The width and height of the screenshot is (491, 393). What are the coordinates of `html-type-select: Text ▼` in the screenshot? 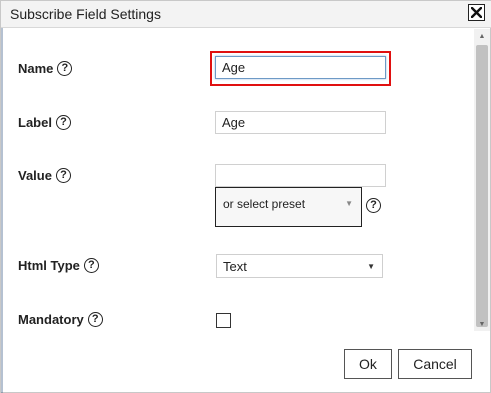 It's located at (299, 266).